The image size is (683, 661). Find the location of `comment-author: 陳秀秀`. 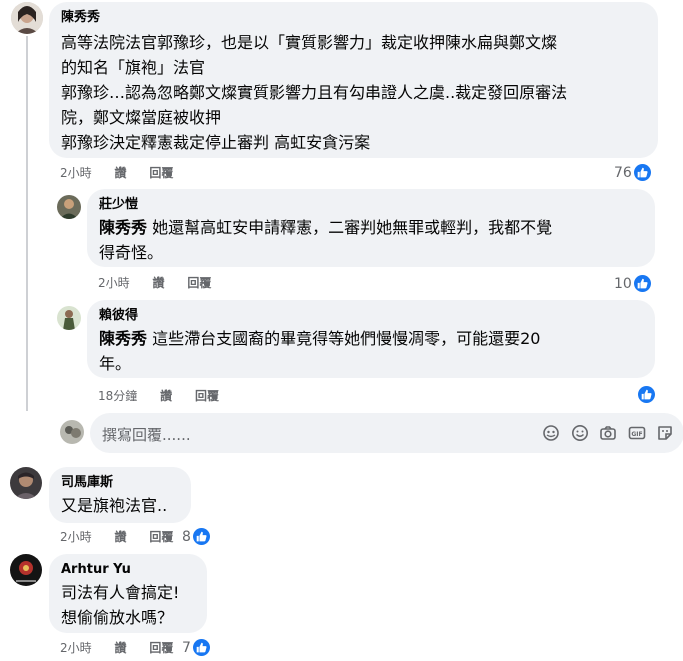

comment-author: 陳秀秀 is located at coordinates (353, 18).